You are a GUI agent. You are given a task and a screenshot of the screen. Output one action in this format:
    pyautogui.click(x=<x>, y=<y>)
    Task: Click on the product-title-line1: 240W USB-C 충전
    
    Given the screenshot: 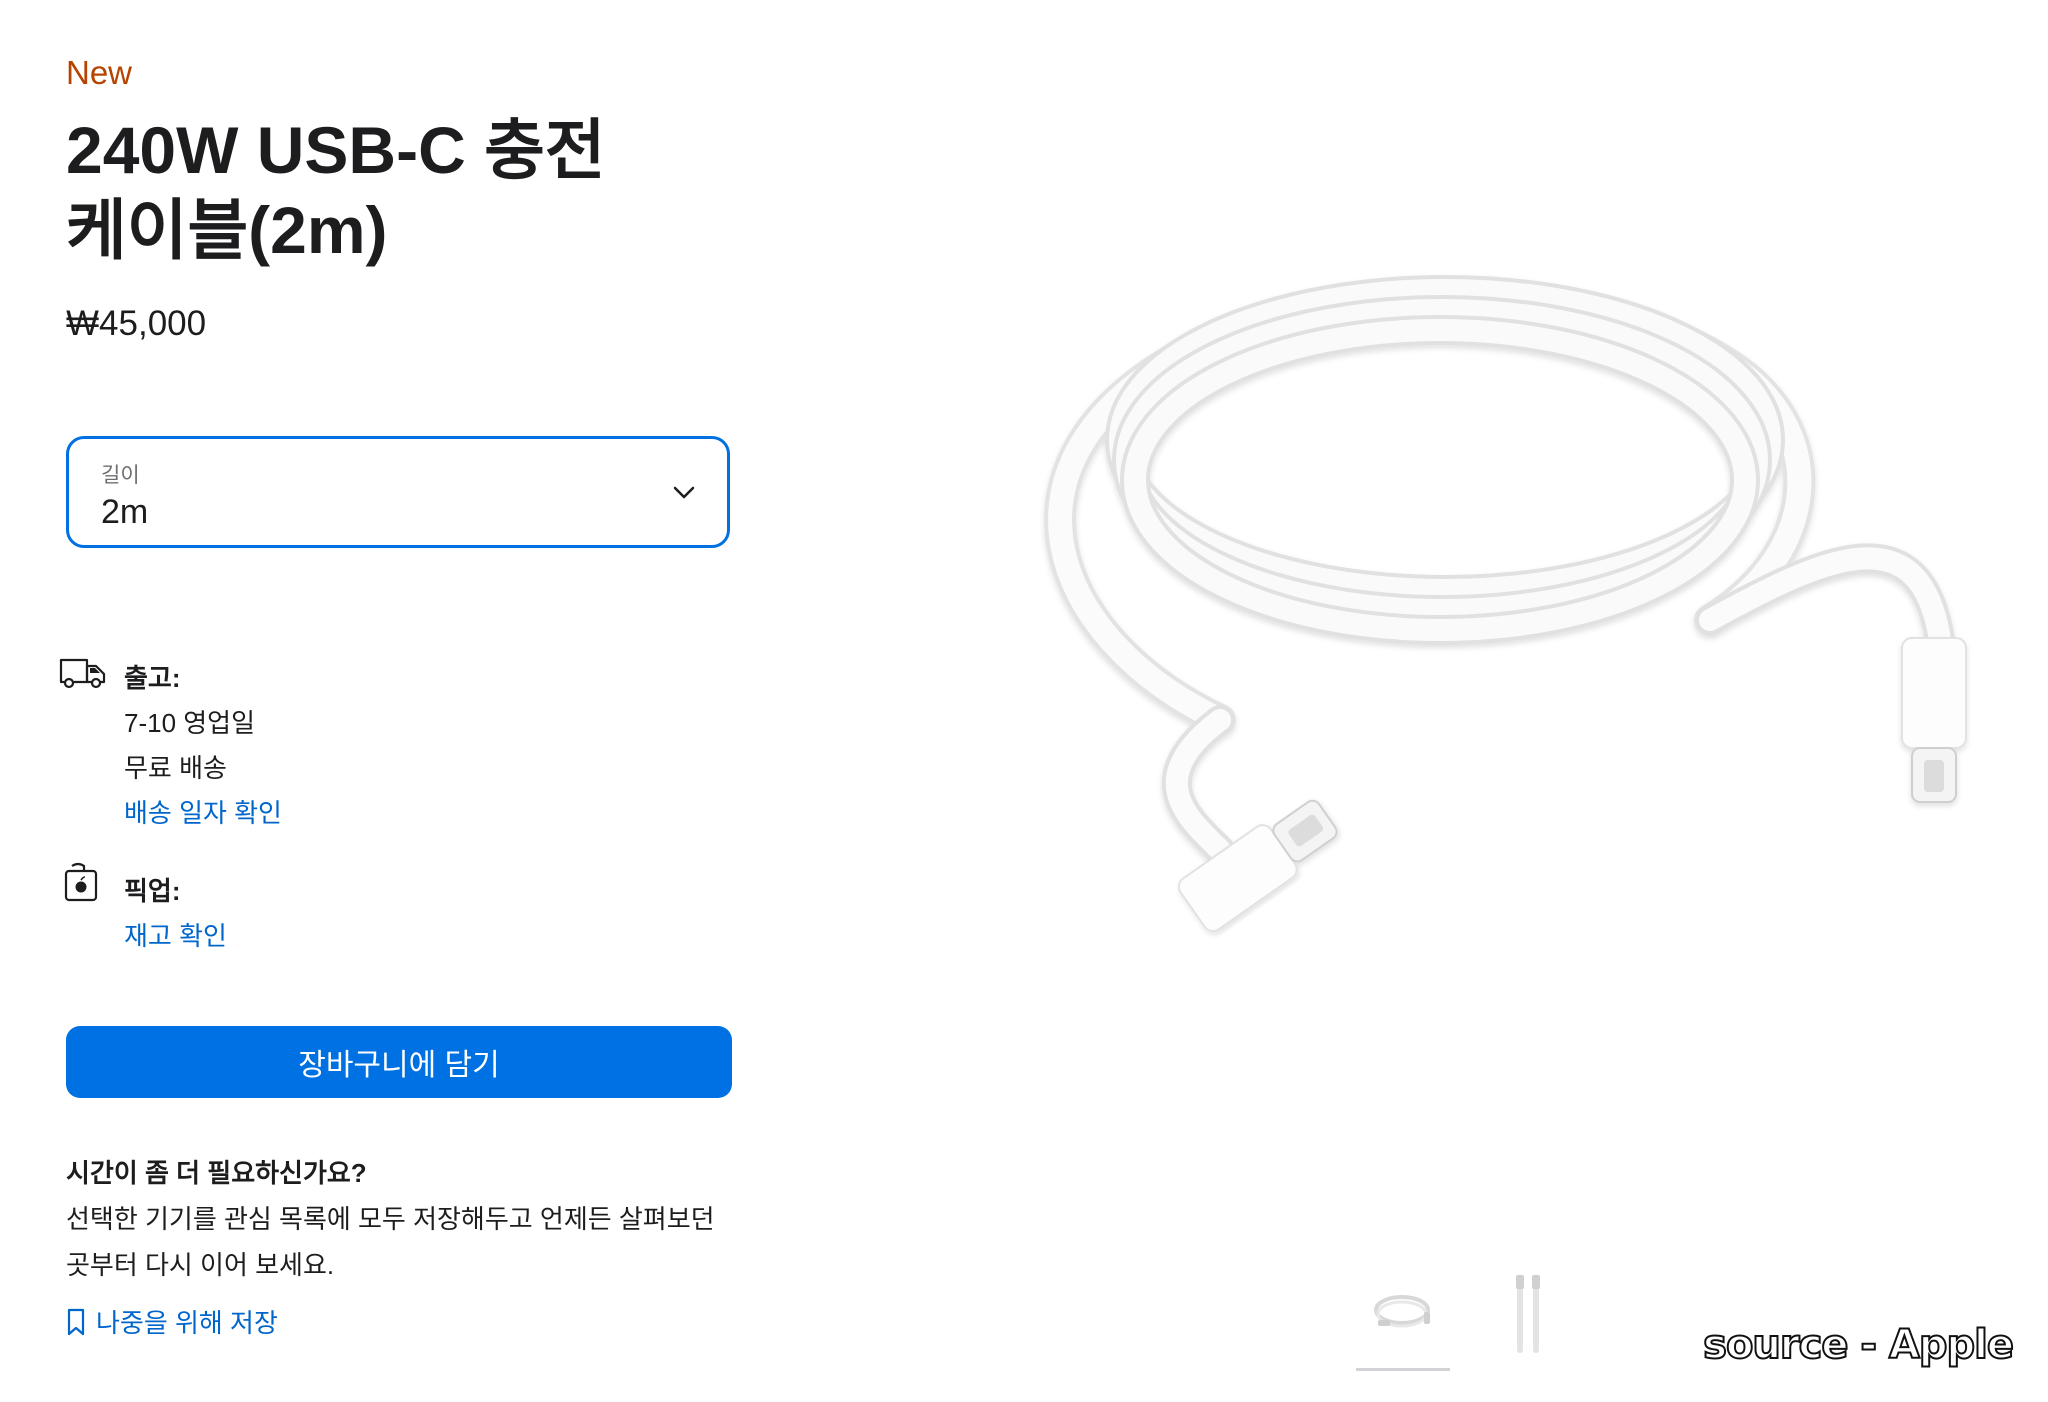 What is the action you would take?
    pyautogui.click(x=336, y=150)
    